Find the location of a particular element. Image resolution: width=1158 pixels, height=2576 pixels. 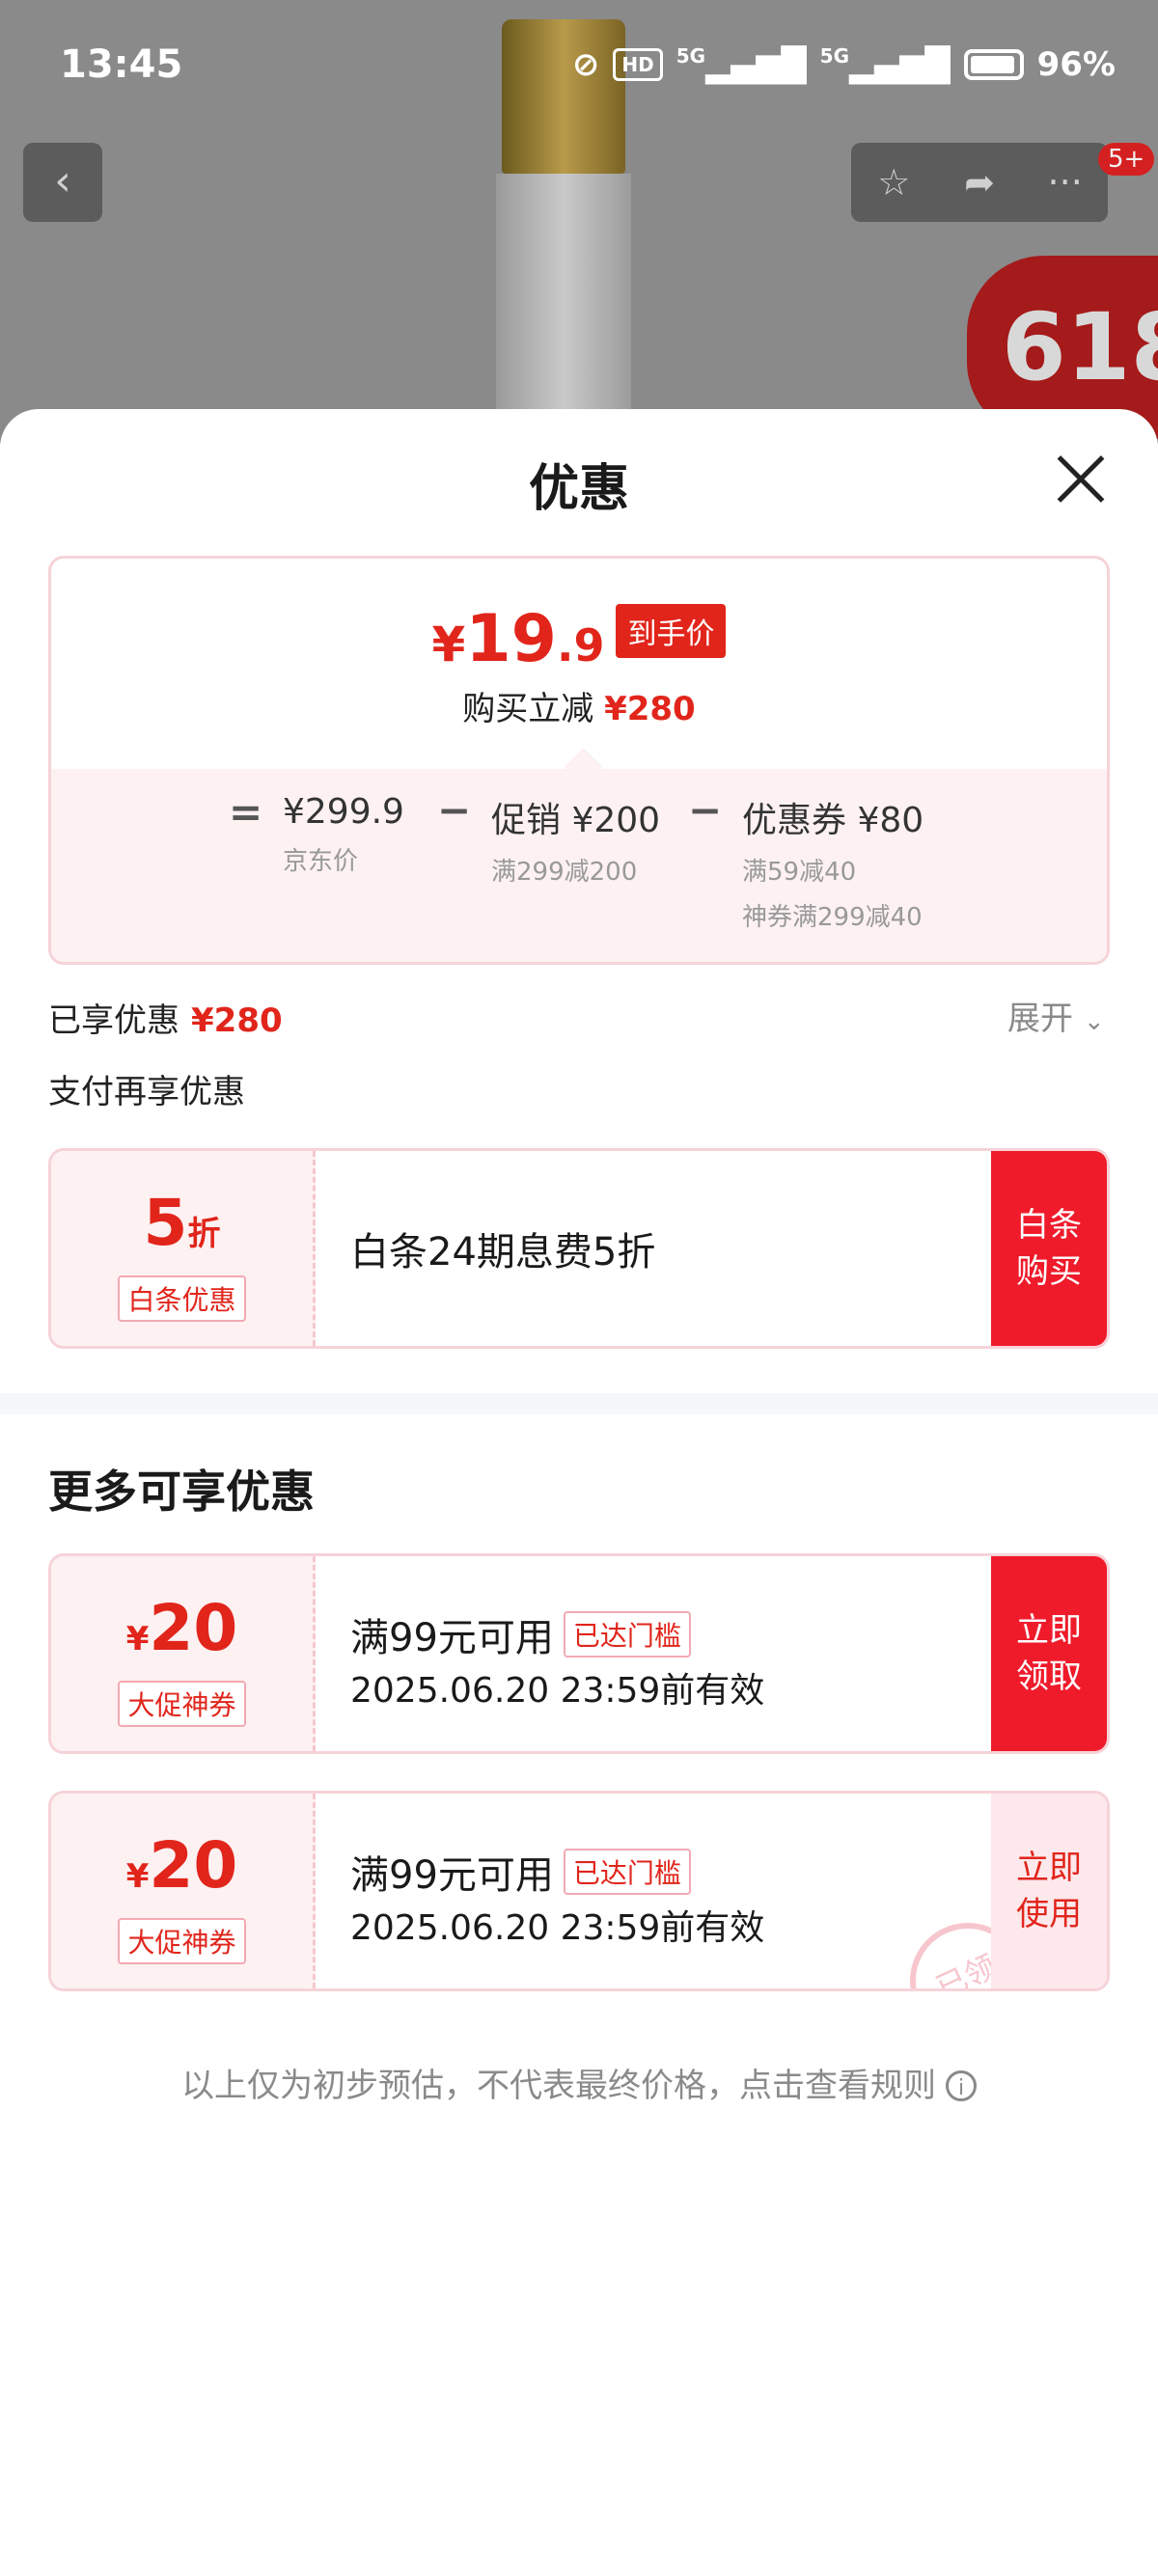

instant-saving: 购买立减 ¥280 is located at coordinates (579, 709).